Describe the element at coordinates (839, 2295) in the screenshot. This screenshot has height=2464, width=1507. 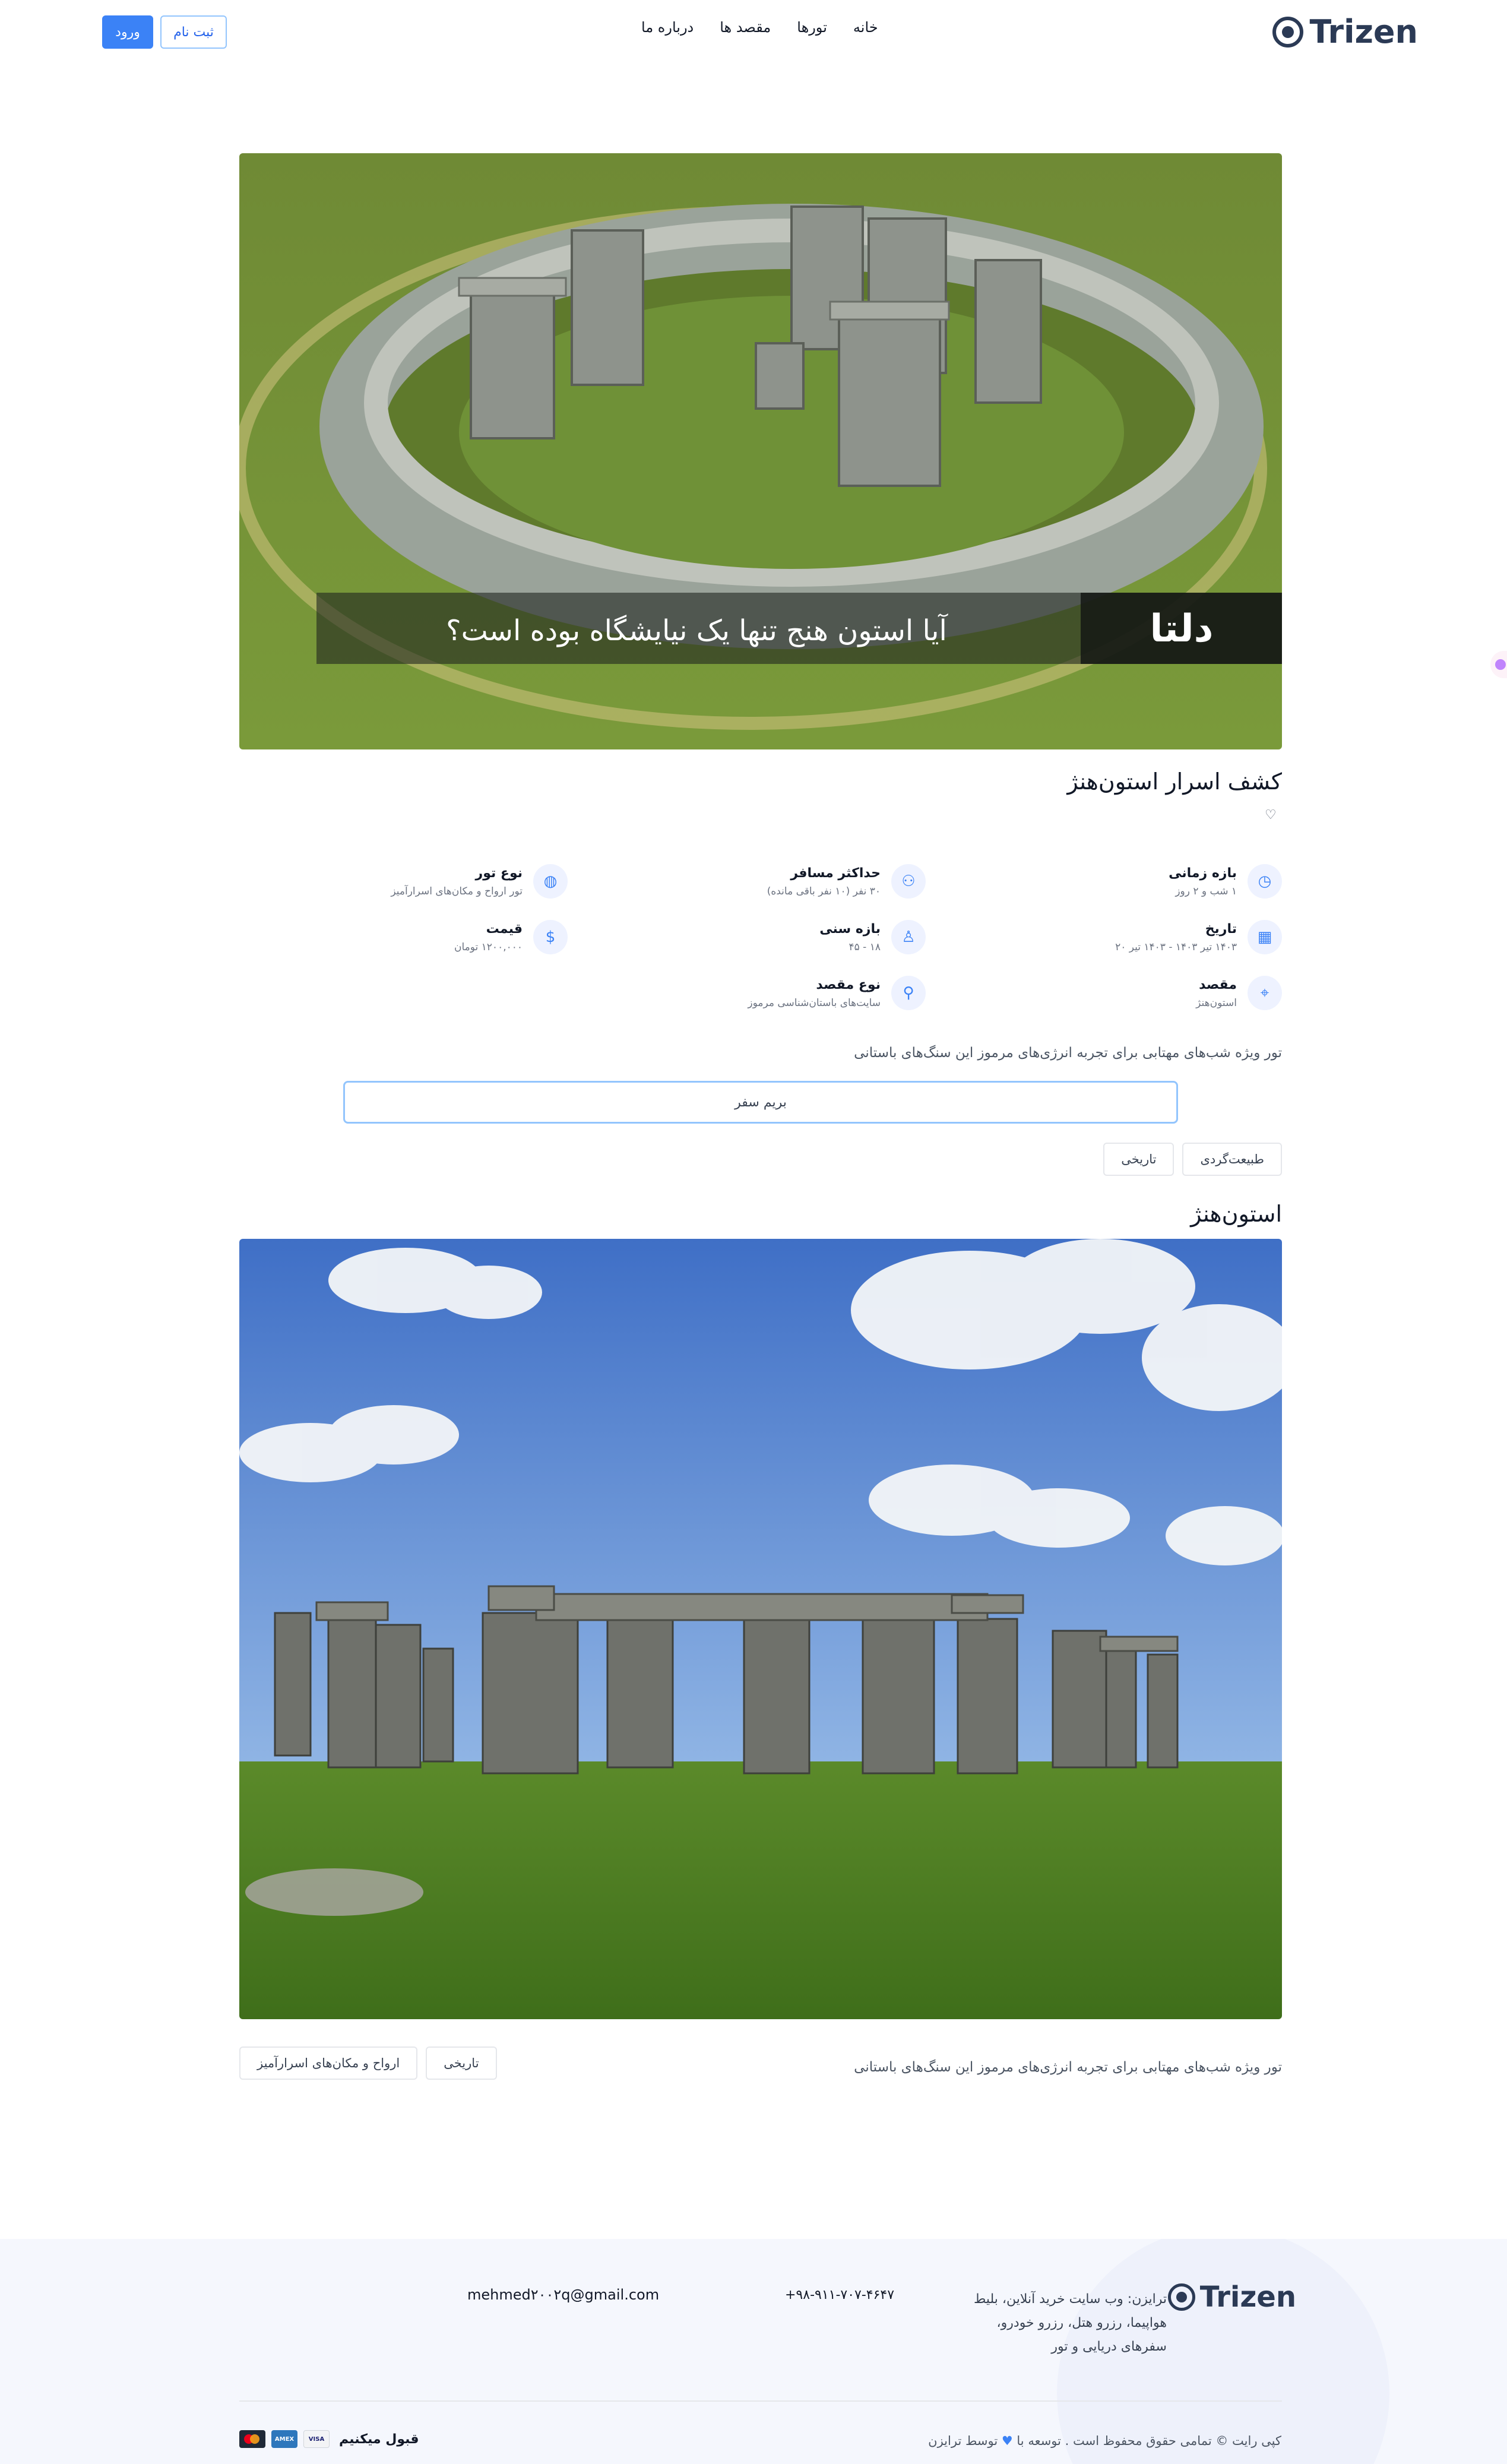
I see `footer-phone: +۹۸-۹۱۱-۷۰۷-۴۶۴۷` at that location.